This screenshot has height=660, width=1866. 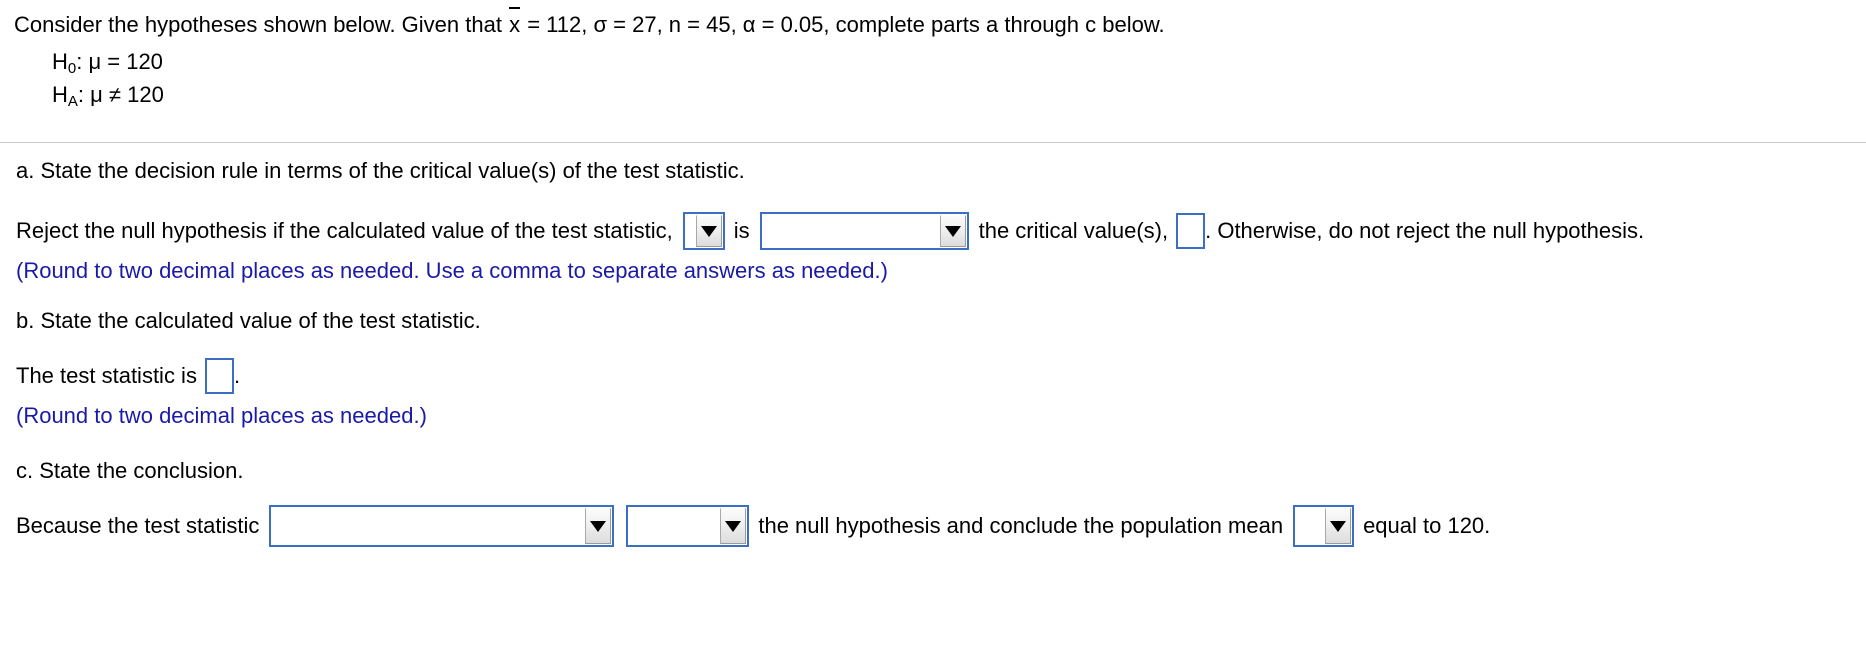 I want to click on part-c-sentence-1: Because the test statistic, so click(x=138, y=525).